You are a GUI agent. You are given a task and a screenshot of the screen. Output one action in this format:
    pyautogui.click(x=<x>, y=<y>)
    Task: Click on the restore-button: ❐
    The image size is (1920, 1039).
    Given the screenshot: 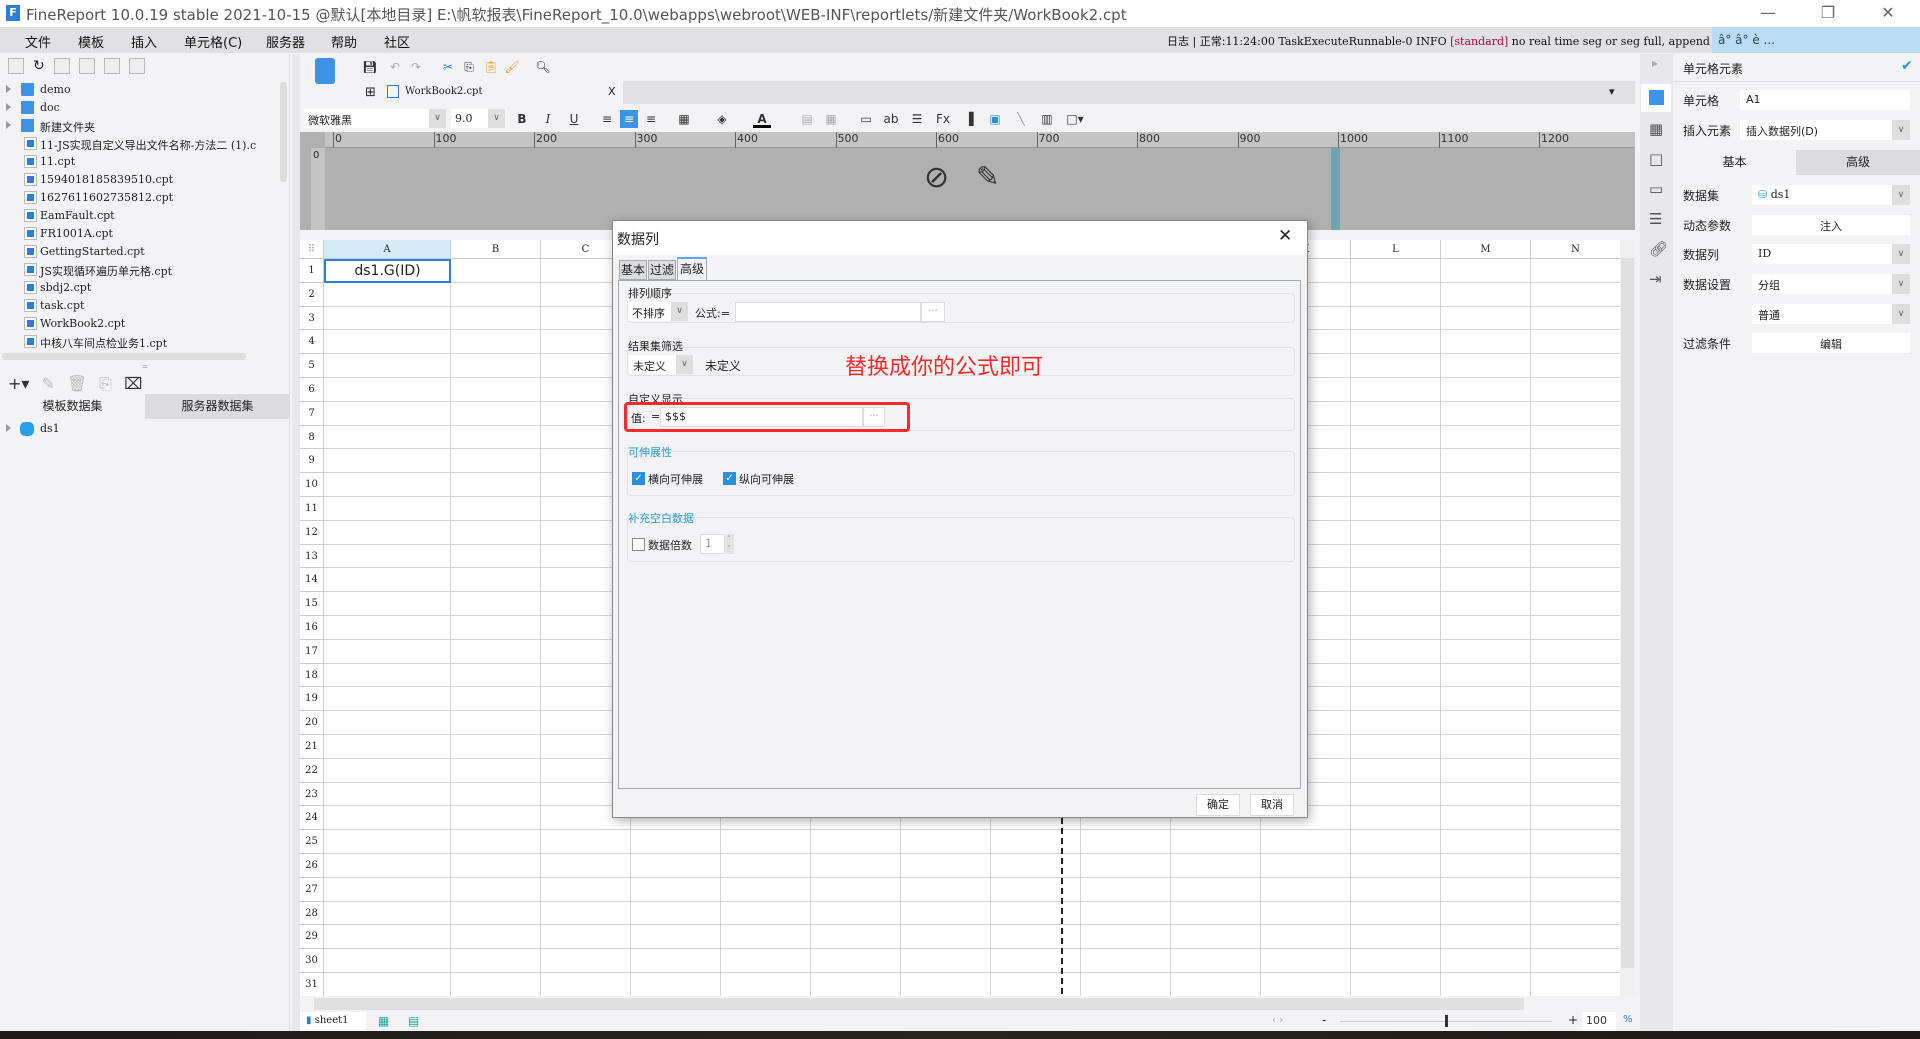 What is the action you would take?
    pyautogui.click(x=1828, y=13)
    